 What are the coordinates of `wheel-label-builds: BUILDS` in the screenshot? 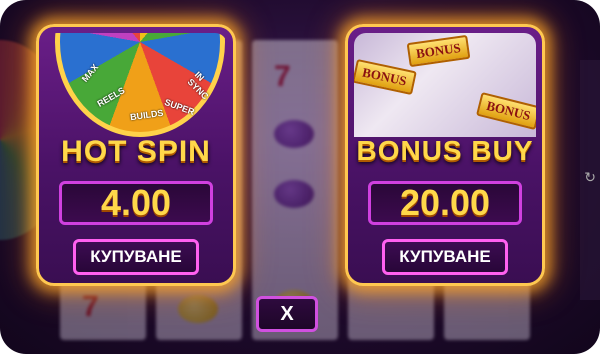 It's located at (147, 115).